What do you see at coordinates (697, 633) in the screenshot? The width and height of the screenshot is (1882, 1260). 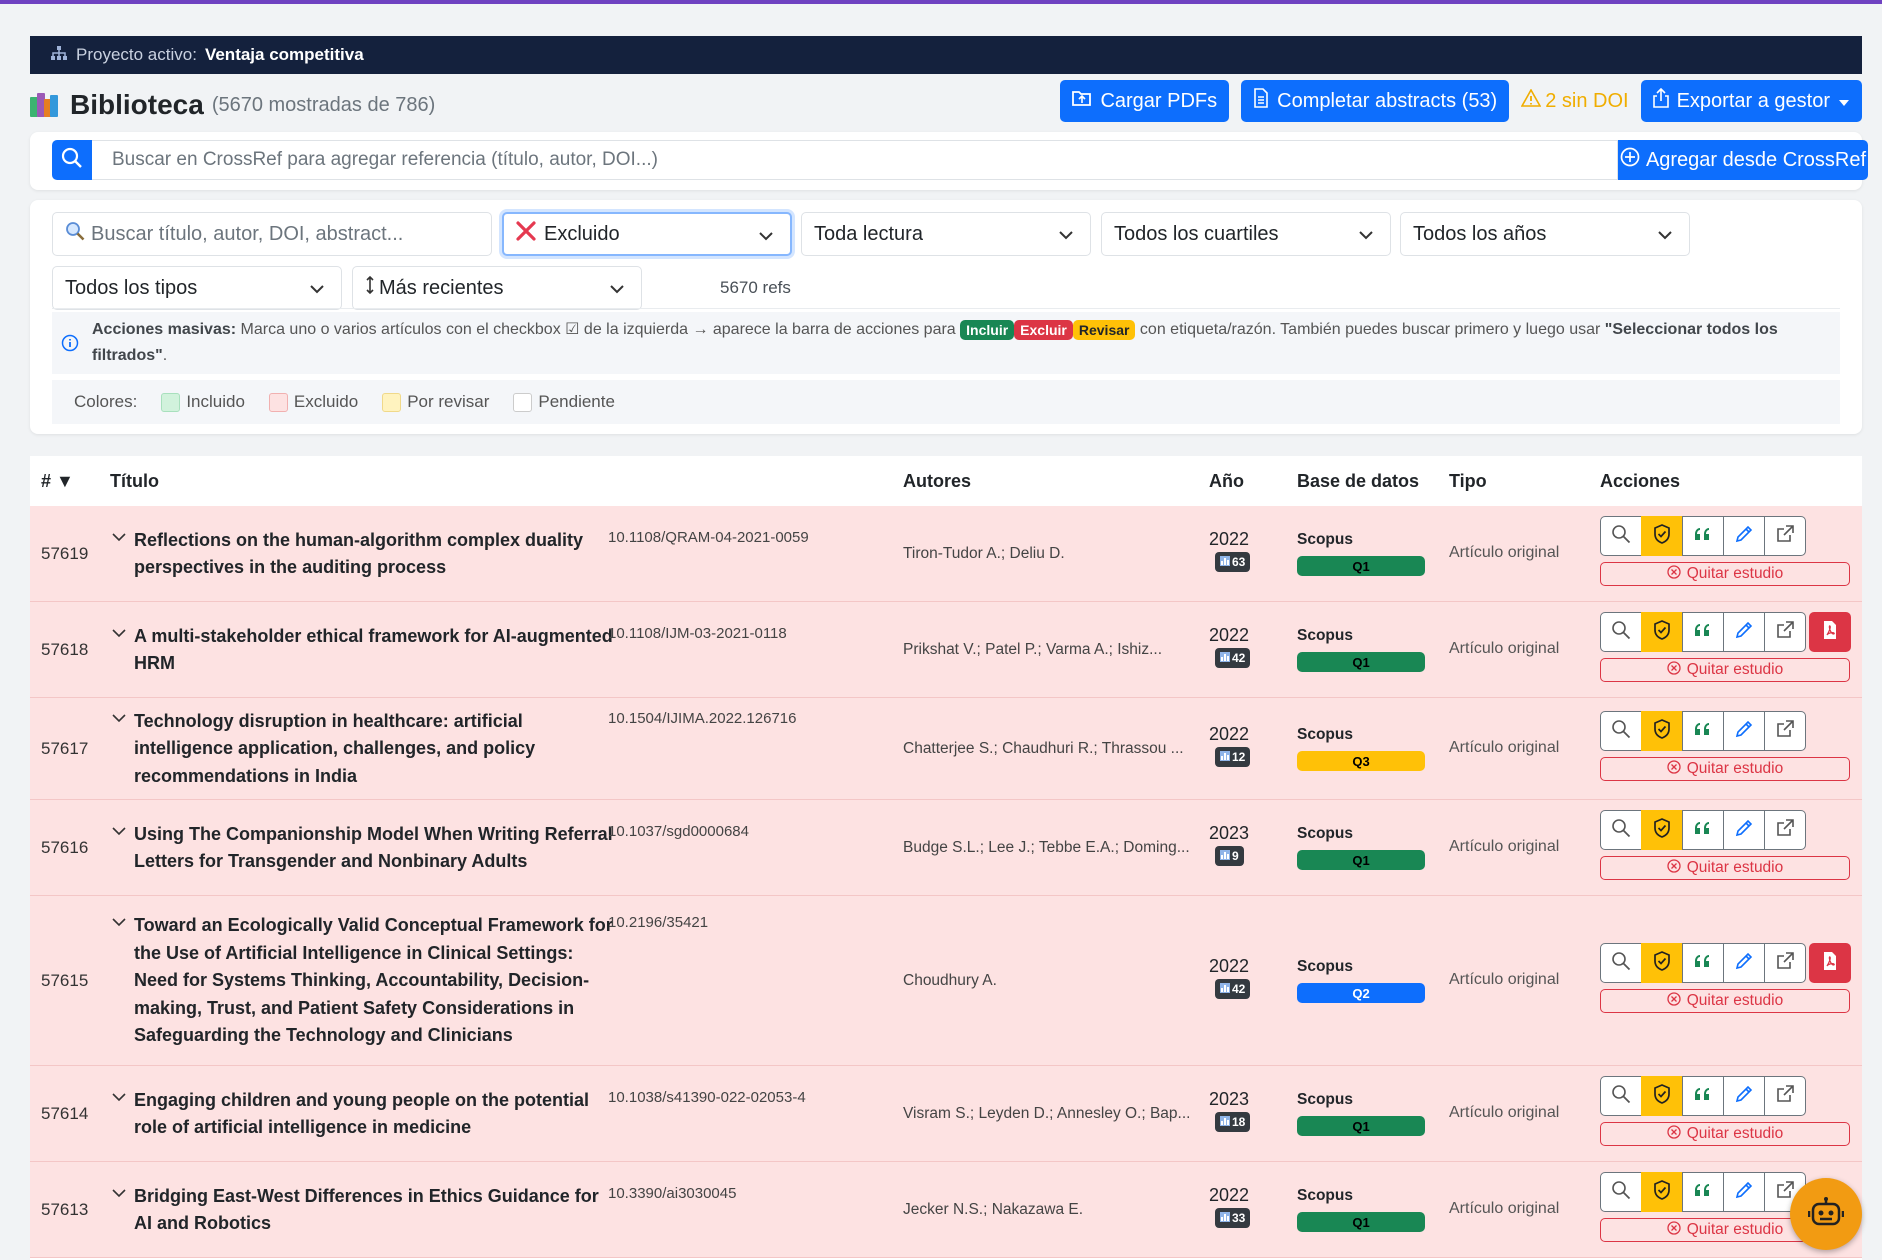 I see `row-doi: 10.1108/IJM-03-2021-0118` at bounding box center [697, 633].